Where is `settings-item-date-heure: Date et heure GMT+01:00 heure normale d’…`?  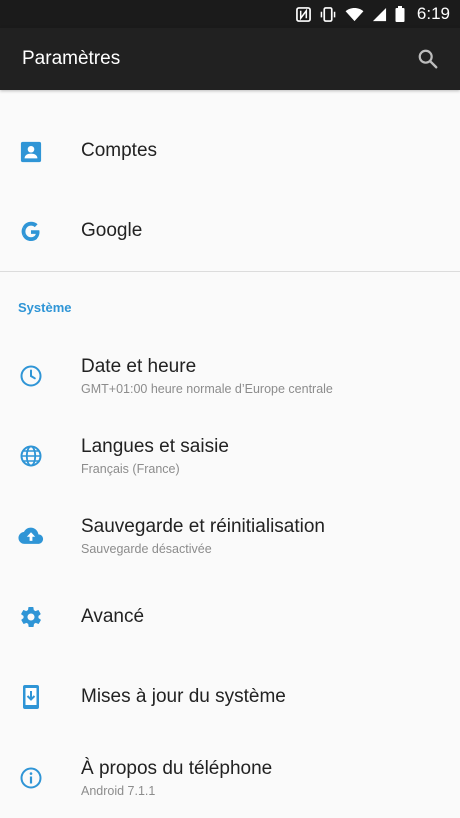 settings-item-date-heure: Date et heure GMT+01:00 heure normale d’… is located at coordinates (230, 377).